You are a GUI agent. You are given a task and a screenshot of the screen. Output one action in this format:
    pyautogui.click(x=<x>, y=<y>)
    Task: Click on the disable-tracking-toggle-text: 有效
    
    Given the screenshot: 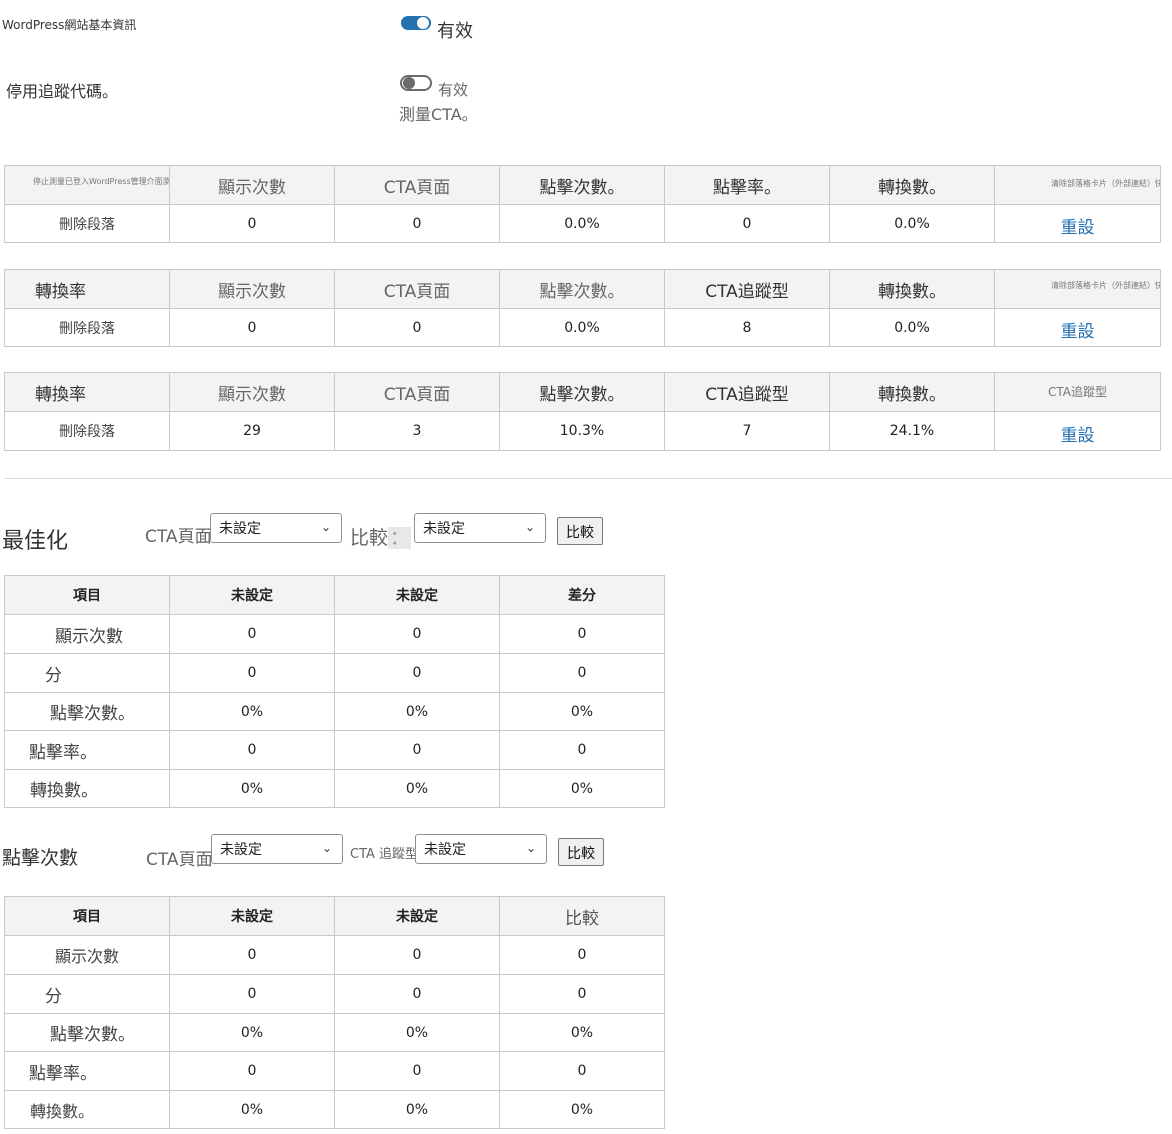 What is the action you would take?
    pyautogui.click(x=453, y=90)
    